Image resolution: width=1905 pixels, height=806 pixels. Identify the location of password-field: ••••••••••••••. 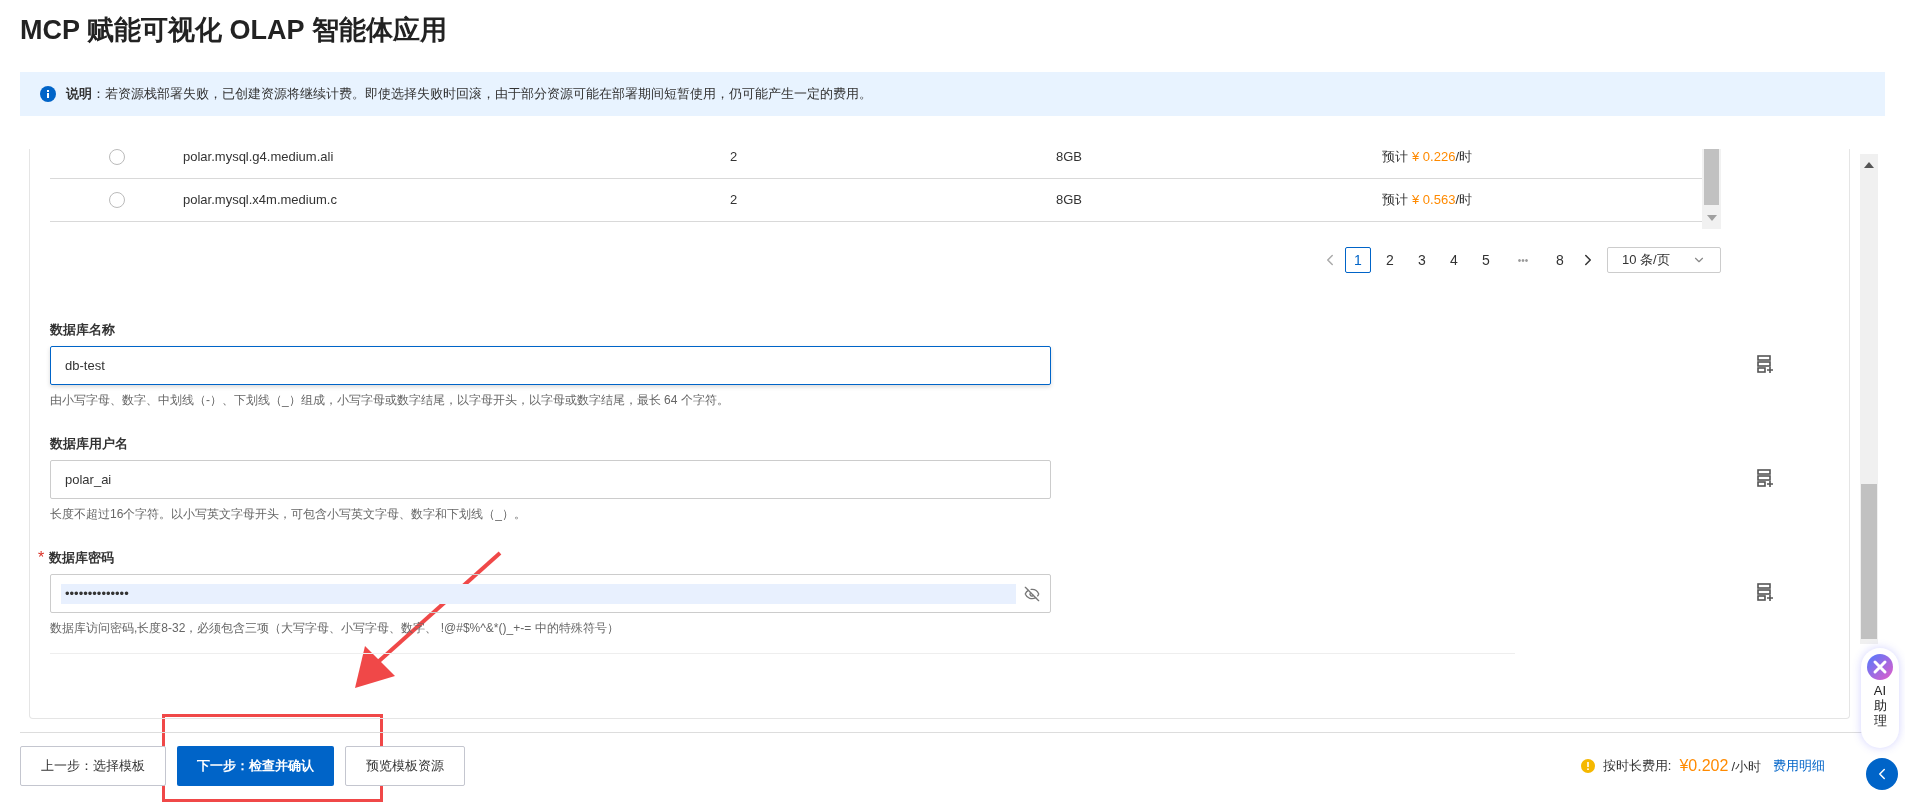
(550, 593).